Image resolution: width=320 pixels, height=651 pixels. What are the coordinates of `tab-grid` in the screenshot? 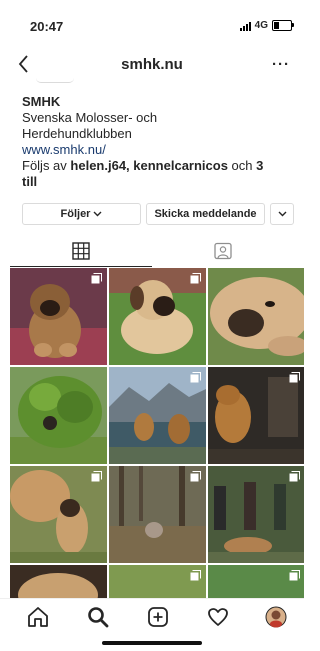 It's located at (81, 250).